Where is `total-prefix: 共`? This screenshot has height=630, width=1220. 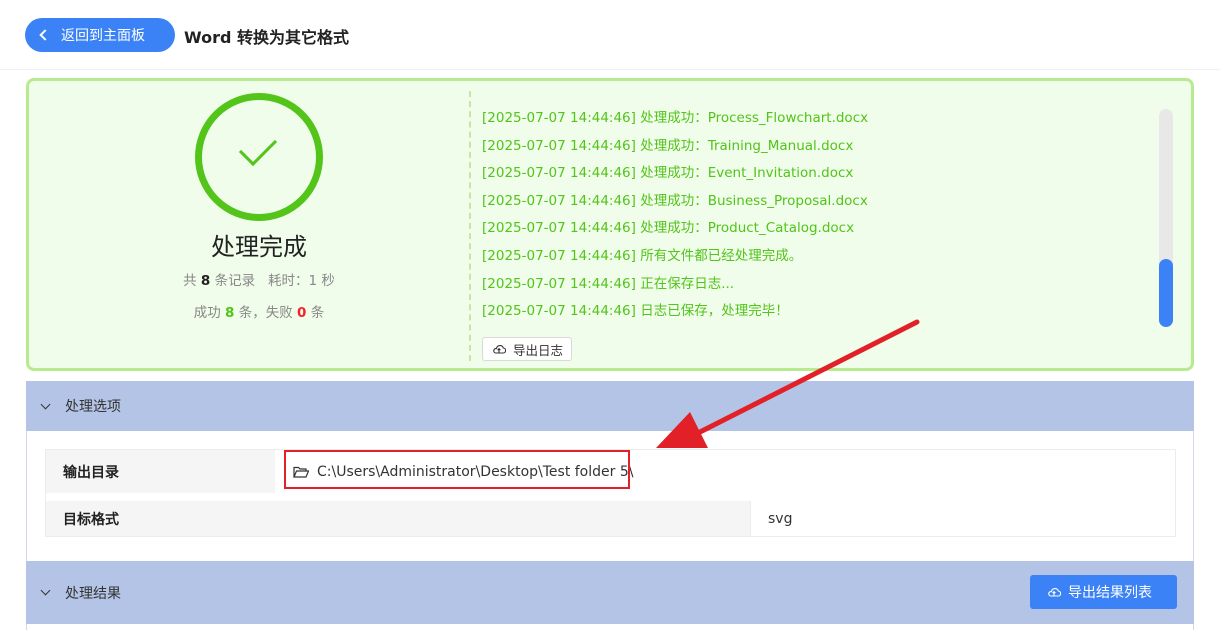 total-prefix: 共 is located at coordinates (190, 281).